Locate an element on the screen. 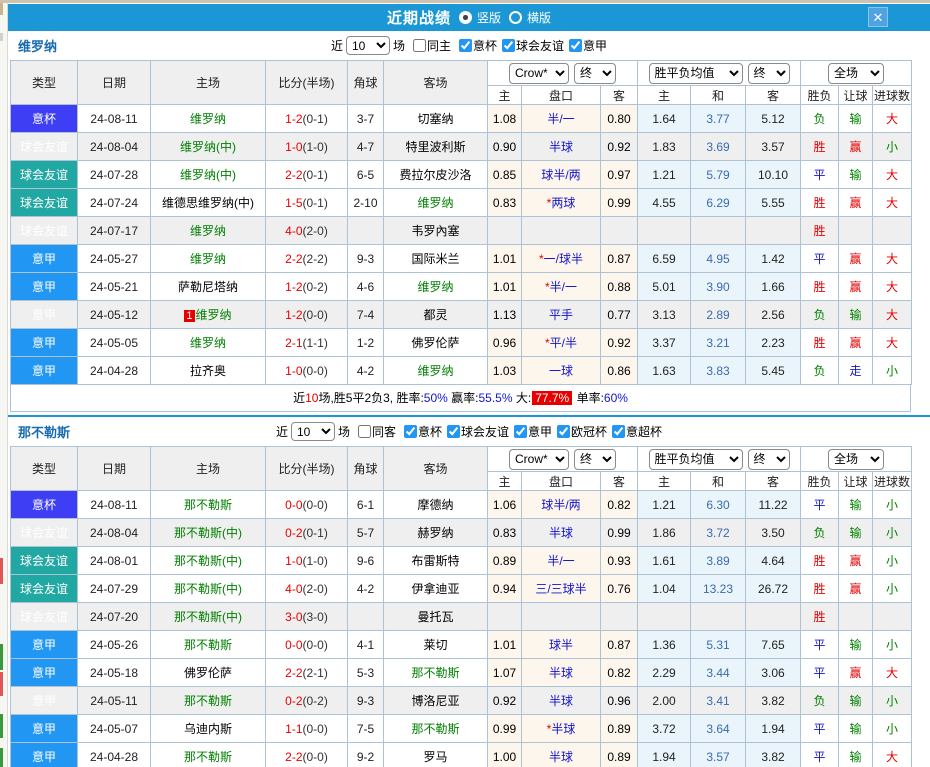 This screenshot has width=930, height=767. goals-cell: 大 is located at coordinates (892, 174).